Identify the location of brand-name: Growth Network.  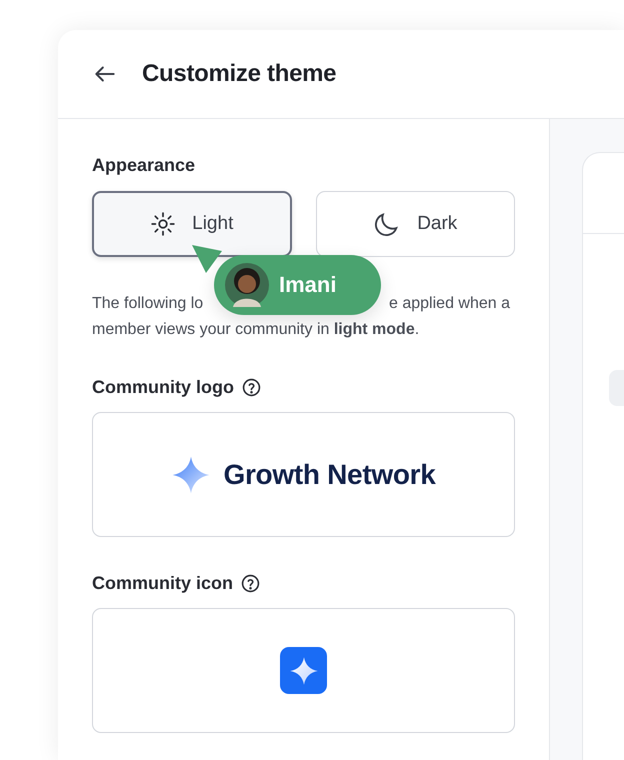
(329, 474).